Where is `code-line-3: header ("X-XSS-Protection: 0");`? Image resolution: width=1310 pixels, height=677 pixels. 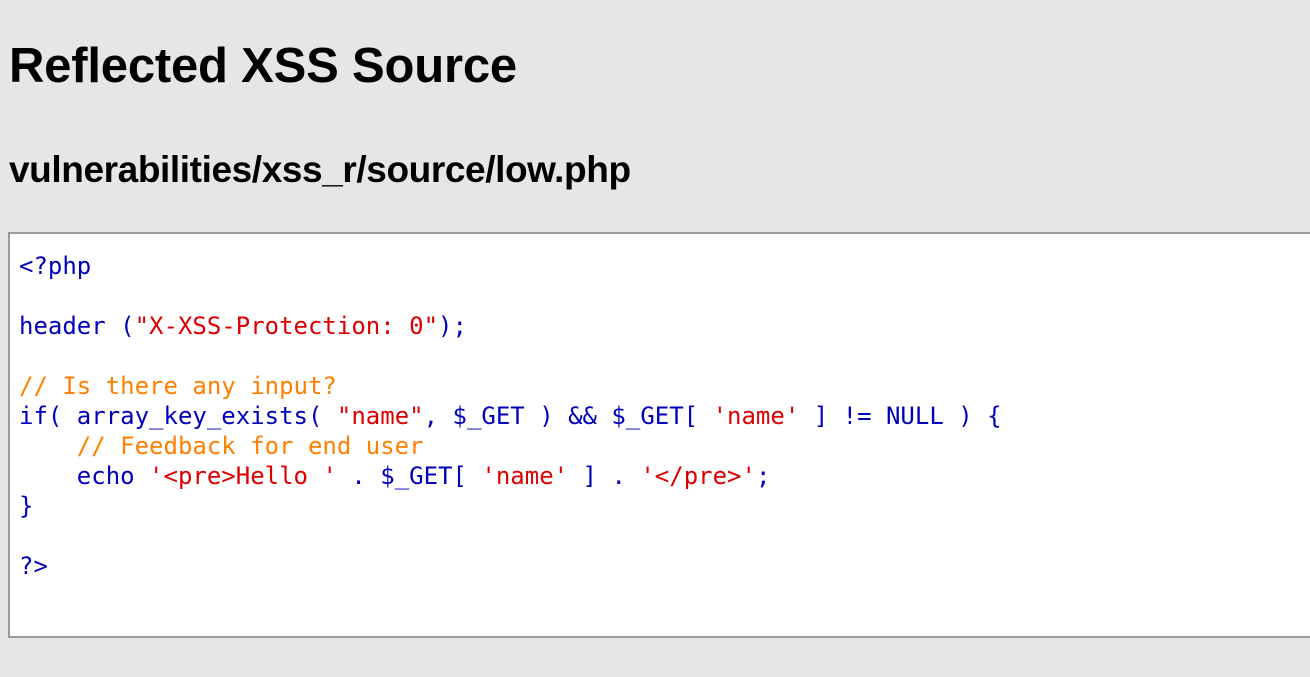 code-line-3: header ("X-XSS-Protection: 0"); is located at coordinates (243, 326).